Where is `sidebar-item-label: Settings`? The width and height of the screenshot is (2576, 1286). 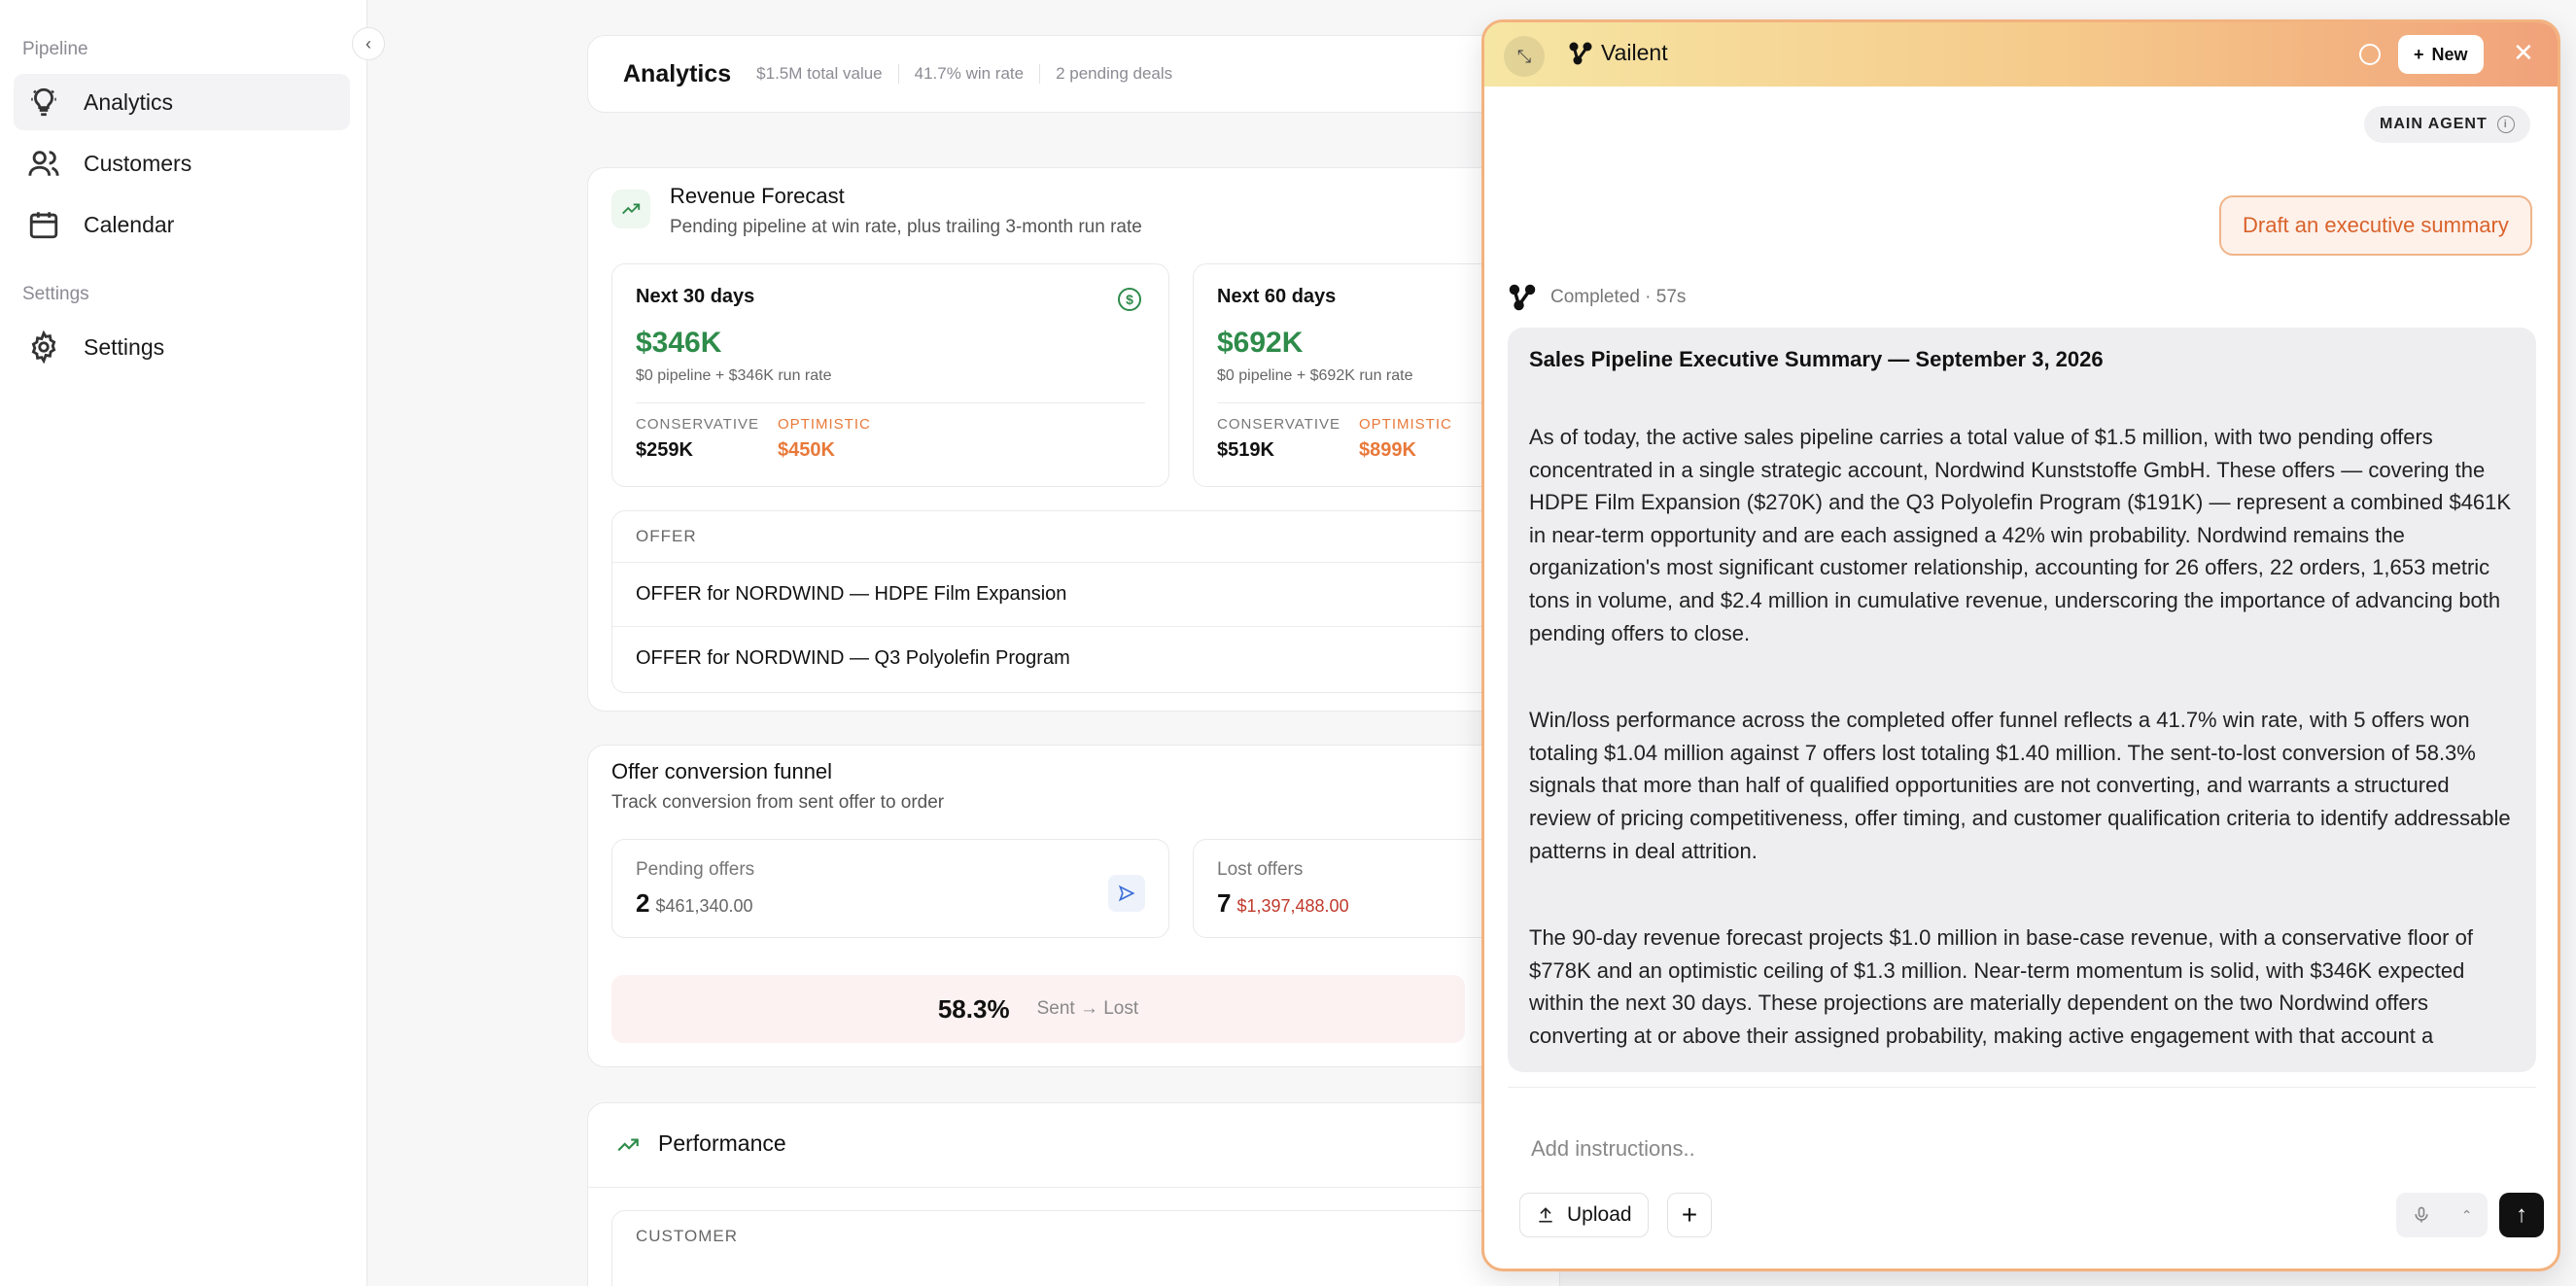 sidebar-item-label: Settings is located at coordinates (124, 346).